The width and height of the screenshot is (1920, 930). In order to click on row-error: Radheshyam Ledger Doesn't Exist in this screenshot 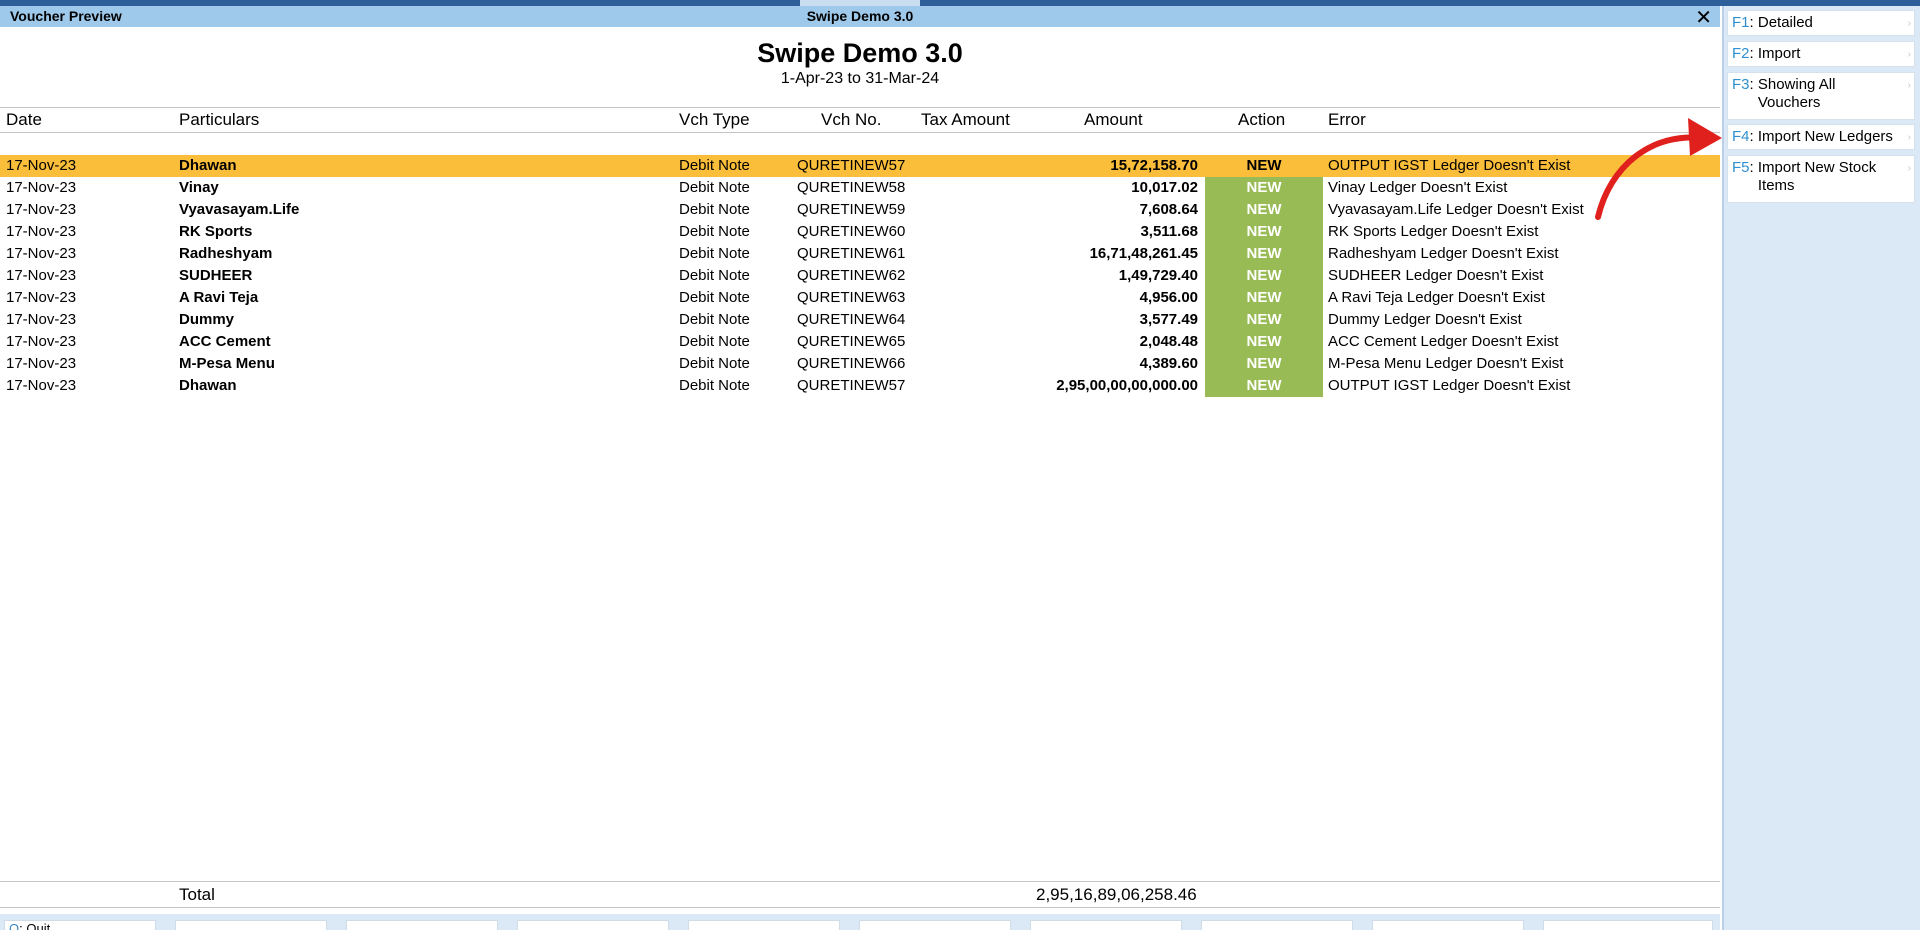, I will do `click(1443, 253)`.